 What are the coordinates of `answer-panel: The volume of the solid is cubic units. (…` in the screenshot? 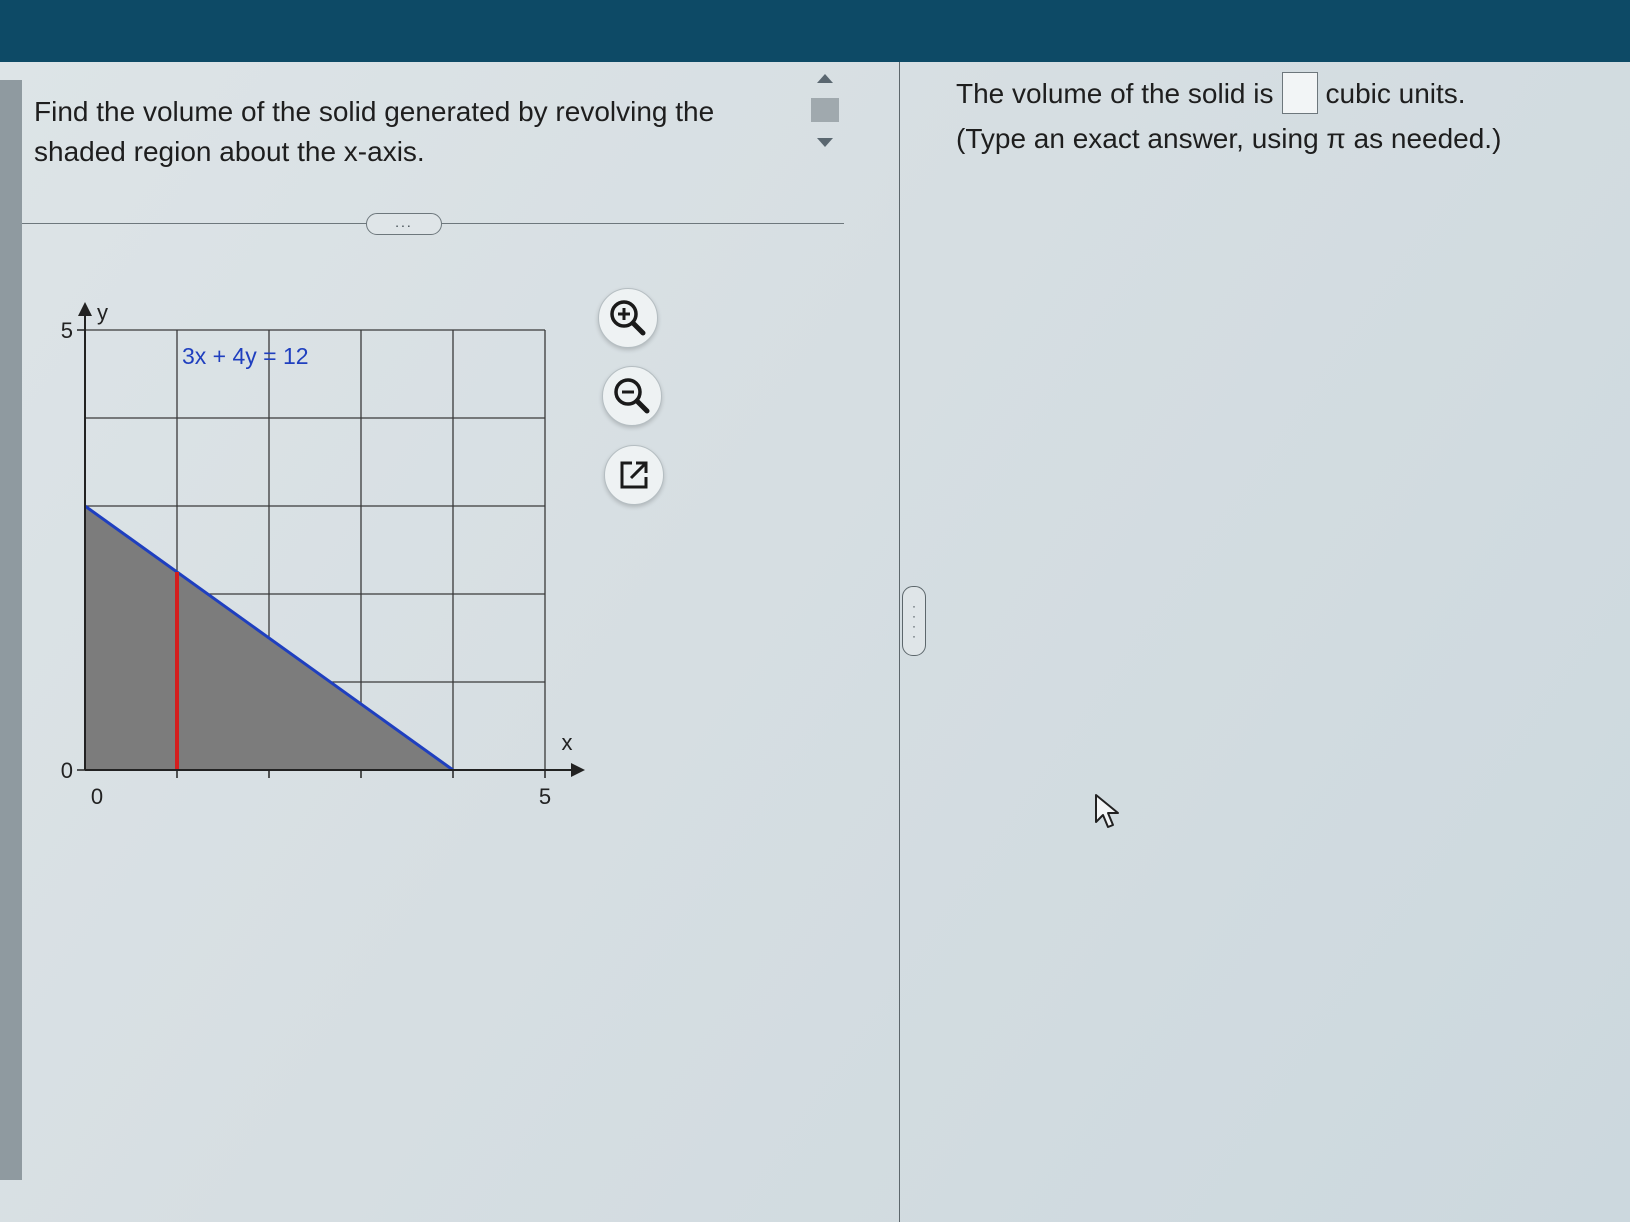 It's located at (1281, 116).